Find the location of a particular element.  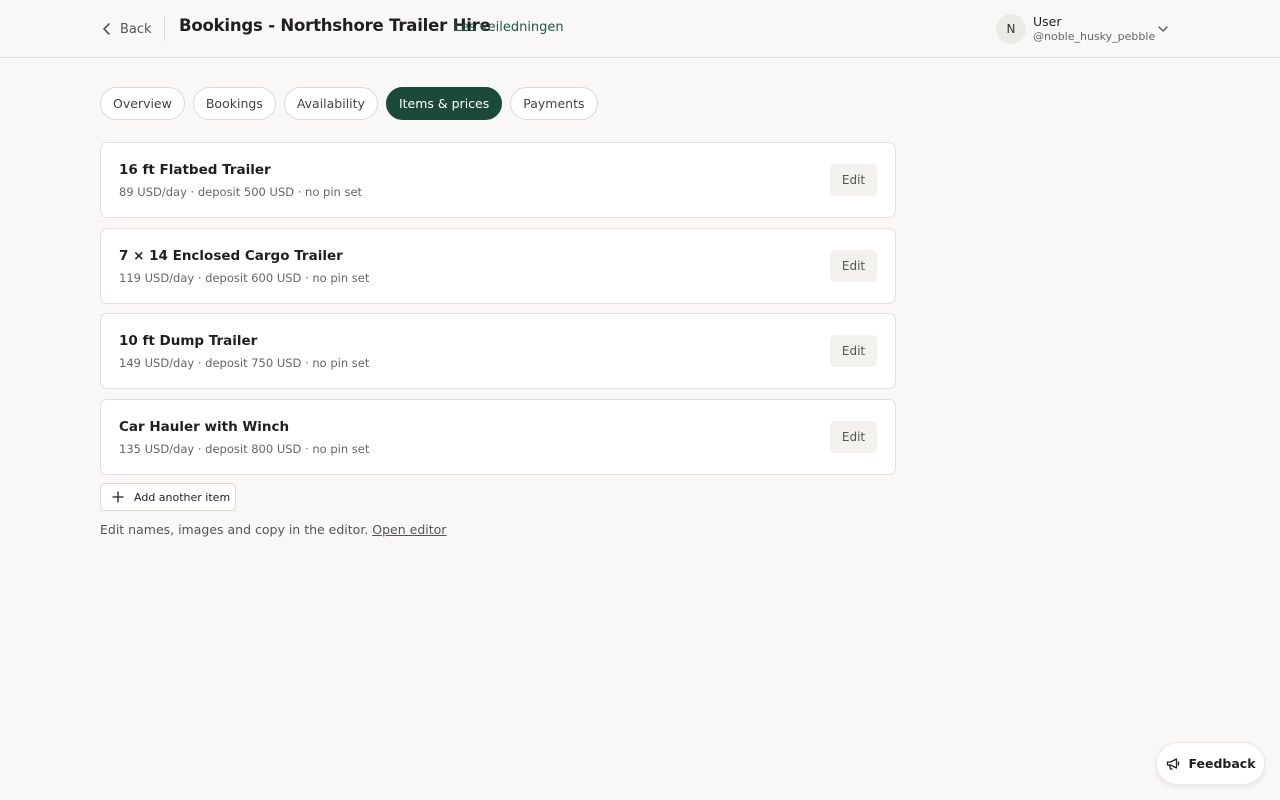

chevron-left-icon is located at coordinates (106, 29).